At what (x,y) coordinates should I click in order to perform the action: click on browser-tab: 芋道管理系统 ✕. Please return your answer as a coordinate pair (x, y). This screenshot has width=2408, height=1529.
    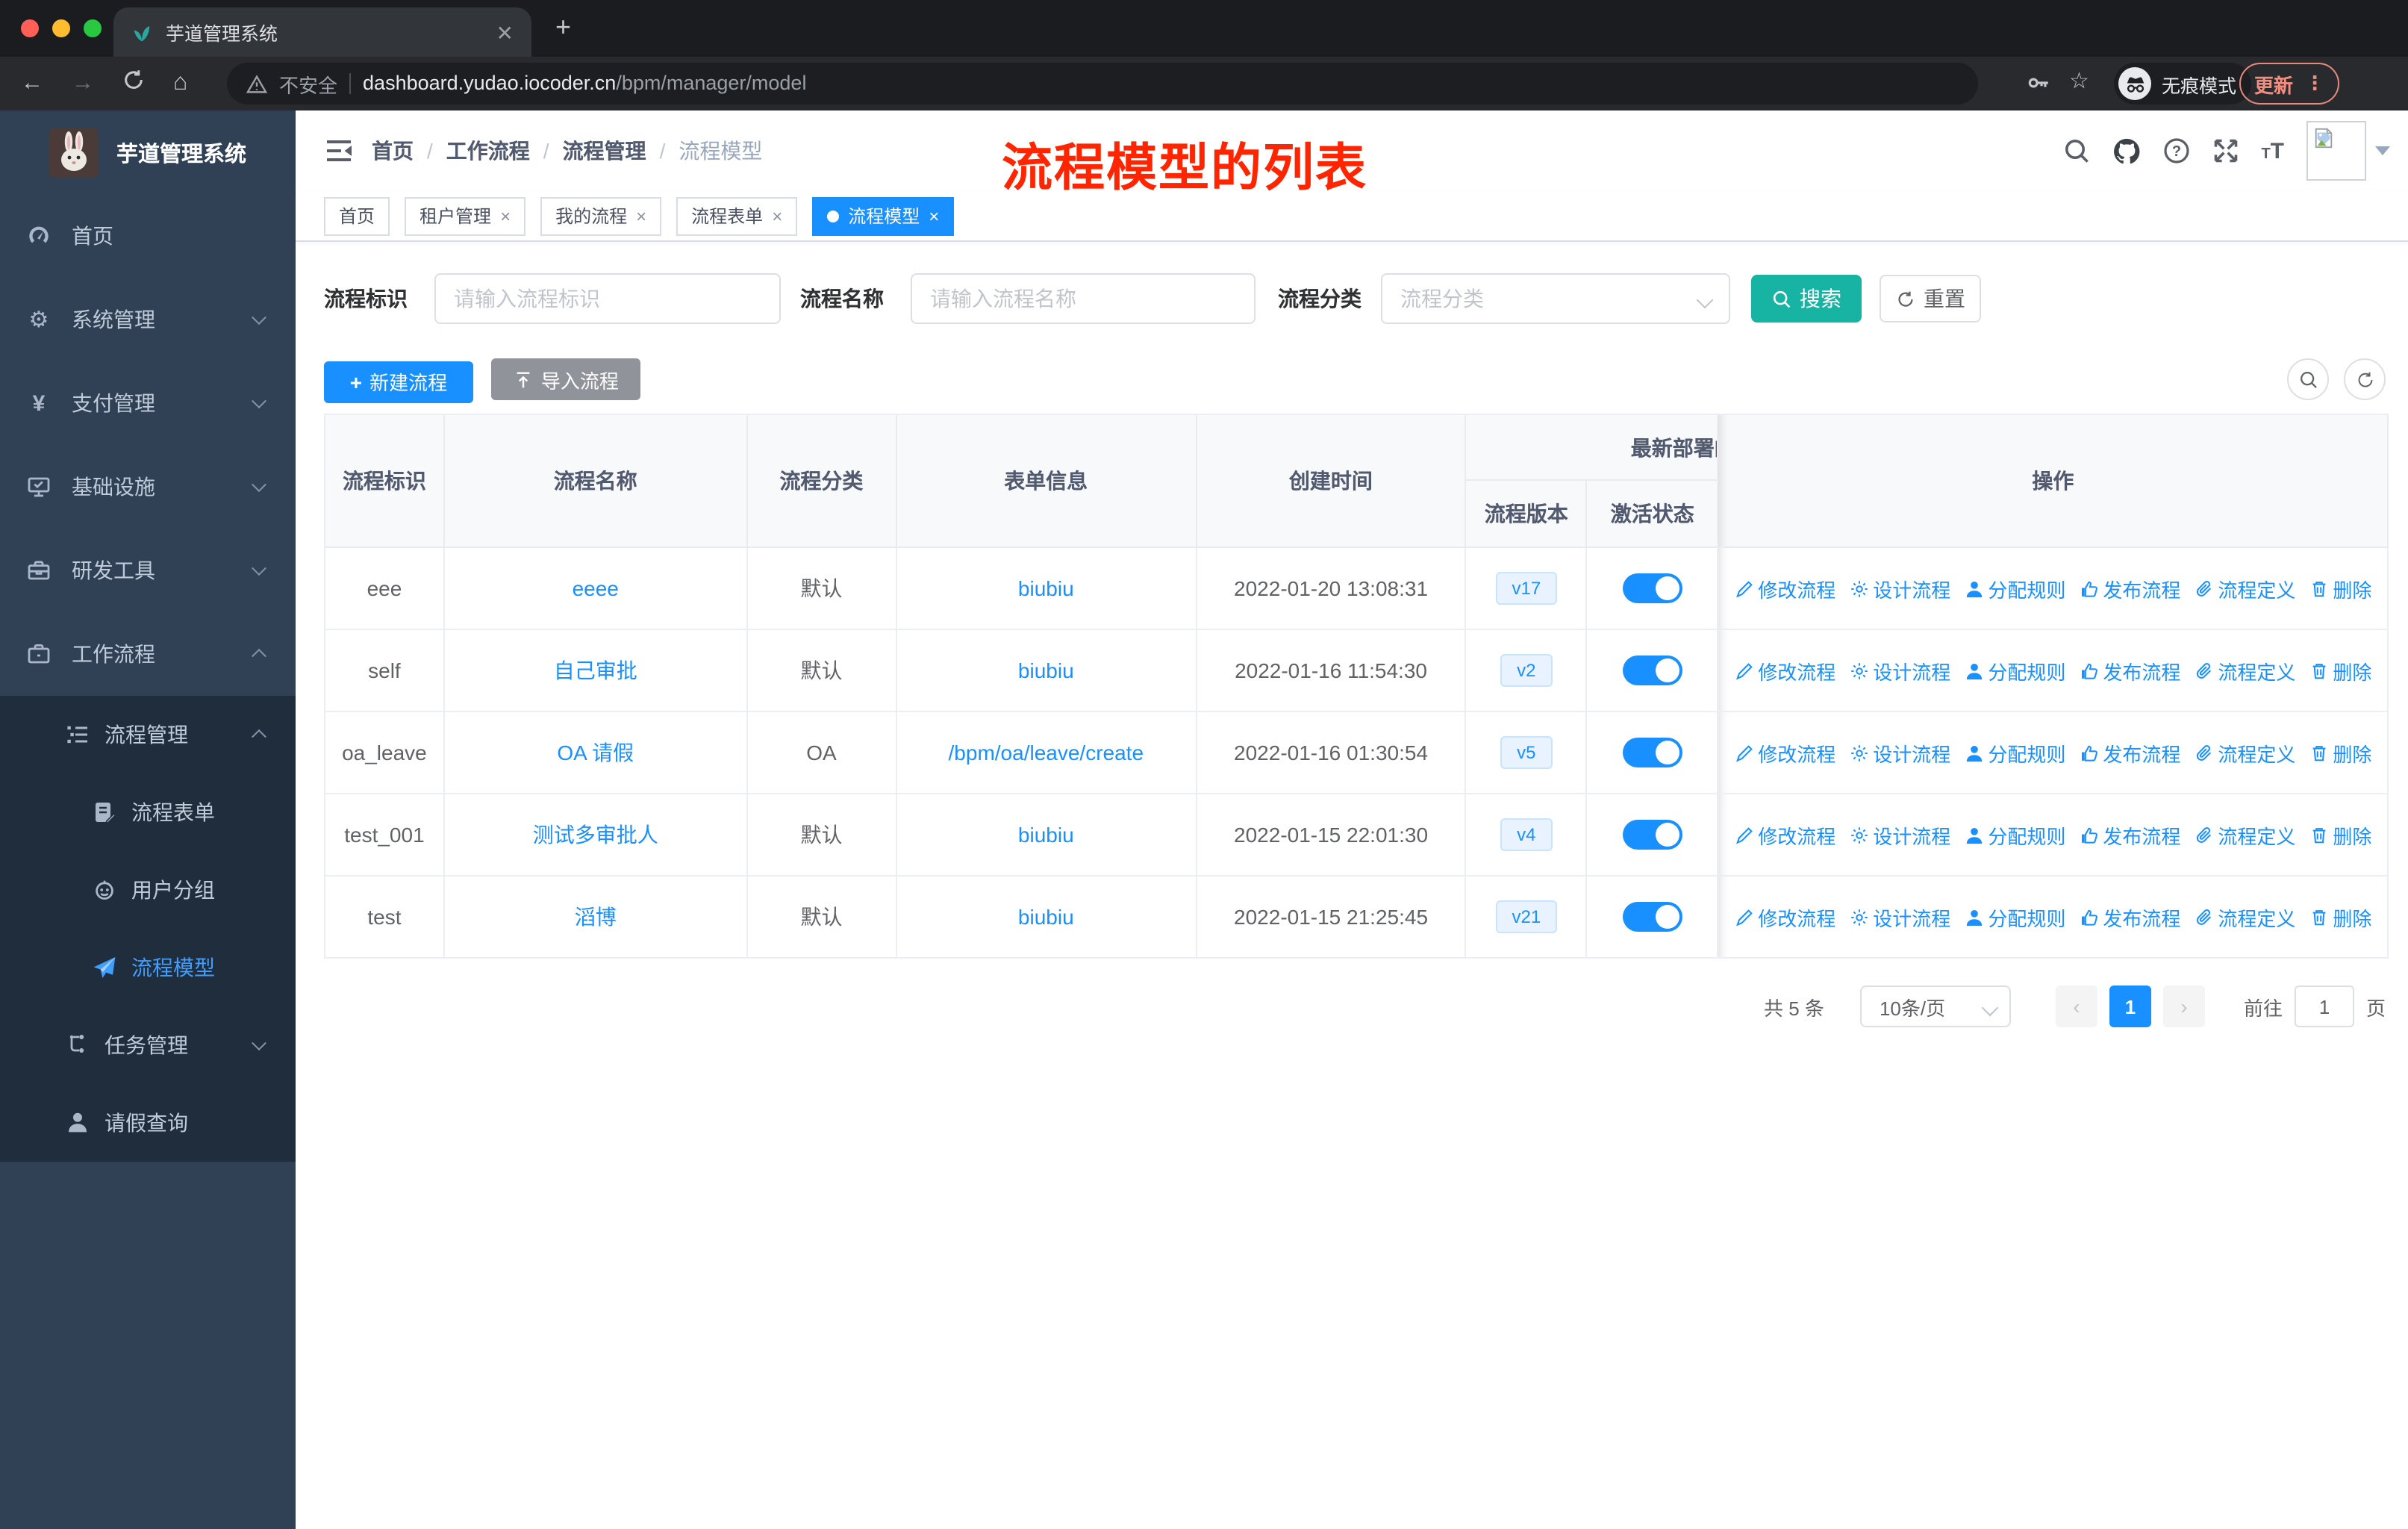
    Looking at the image, I should click on (322, 32).